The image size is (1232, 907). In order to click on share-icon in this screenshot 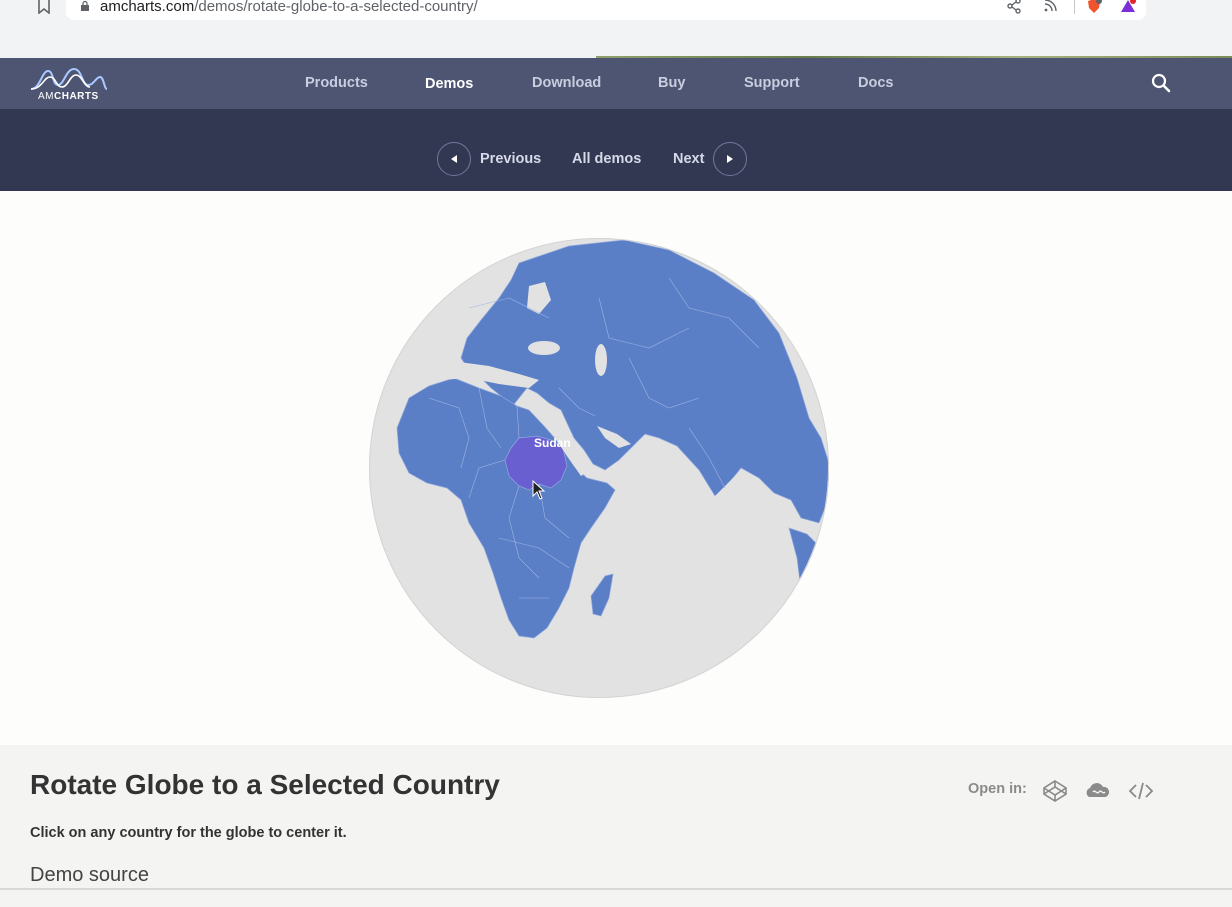, I will do `click(1014, 7)`.